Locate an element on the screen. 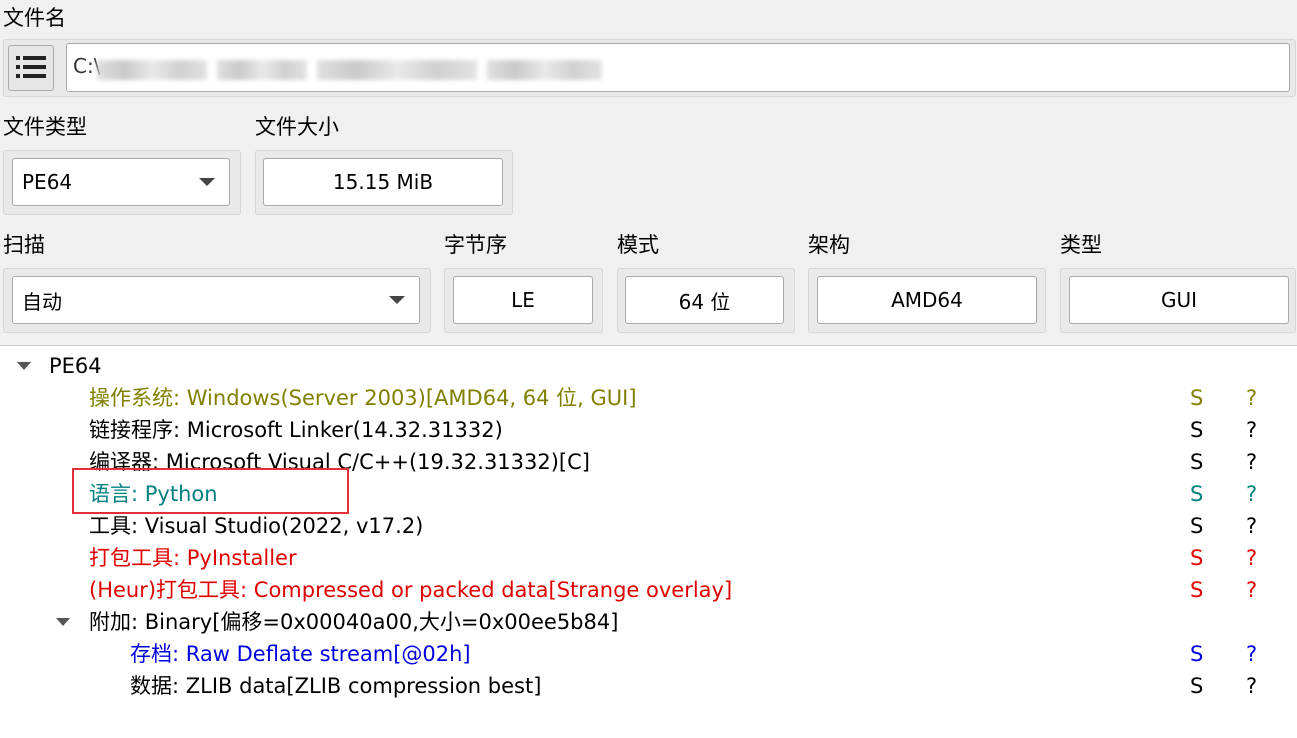 This screenshot has width=1297, height=738. scan-label: 扫描 is located at coordinates (24, 245).